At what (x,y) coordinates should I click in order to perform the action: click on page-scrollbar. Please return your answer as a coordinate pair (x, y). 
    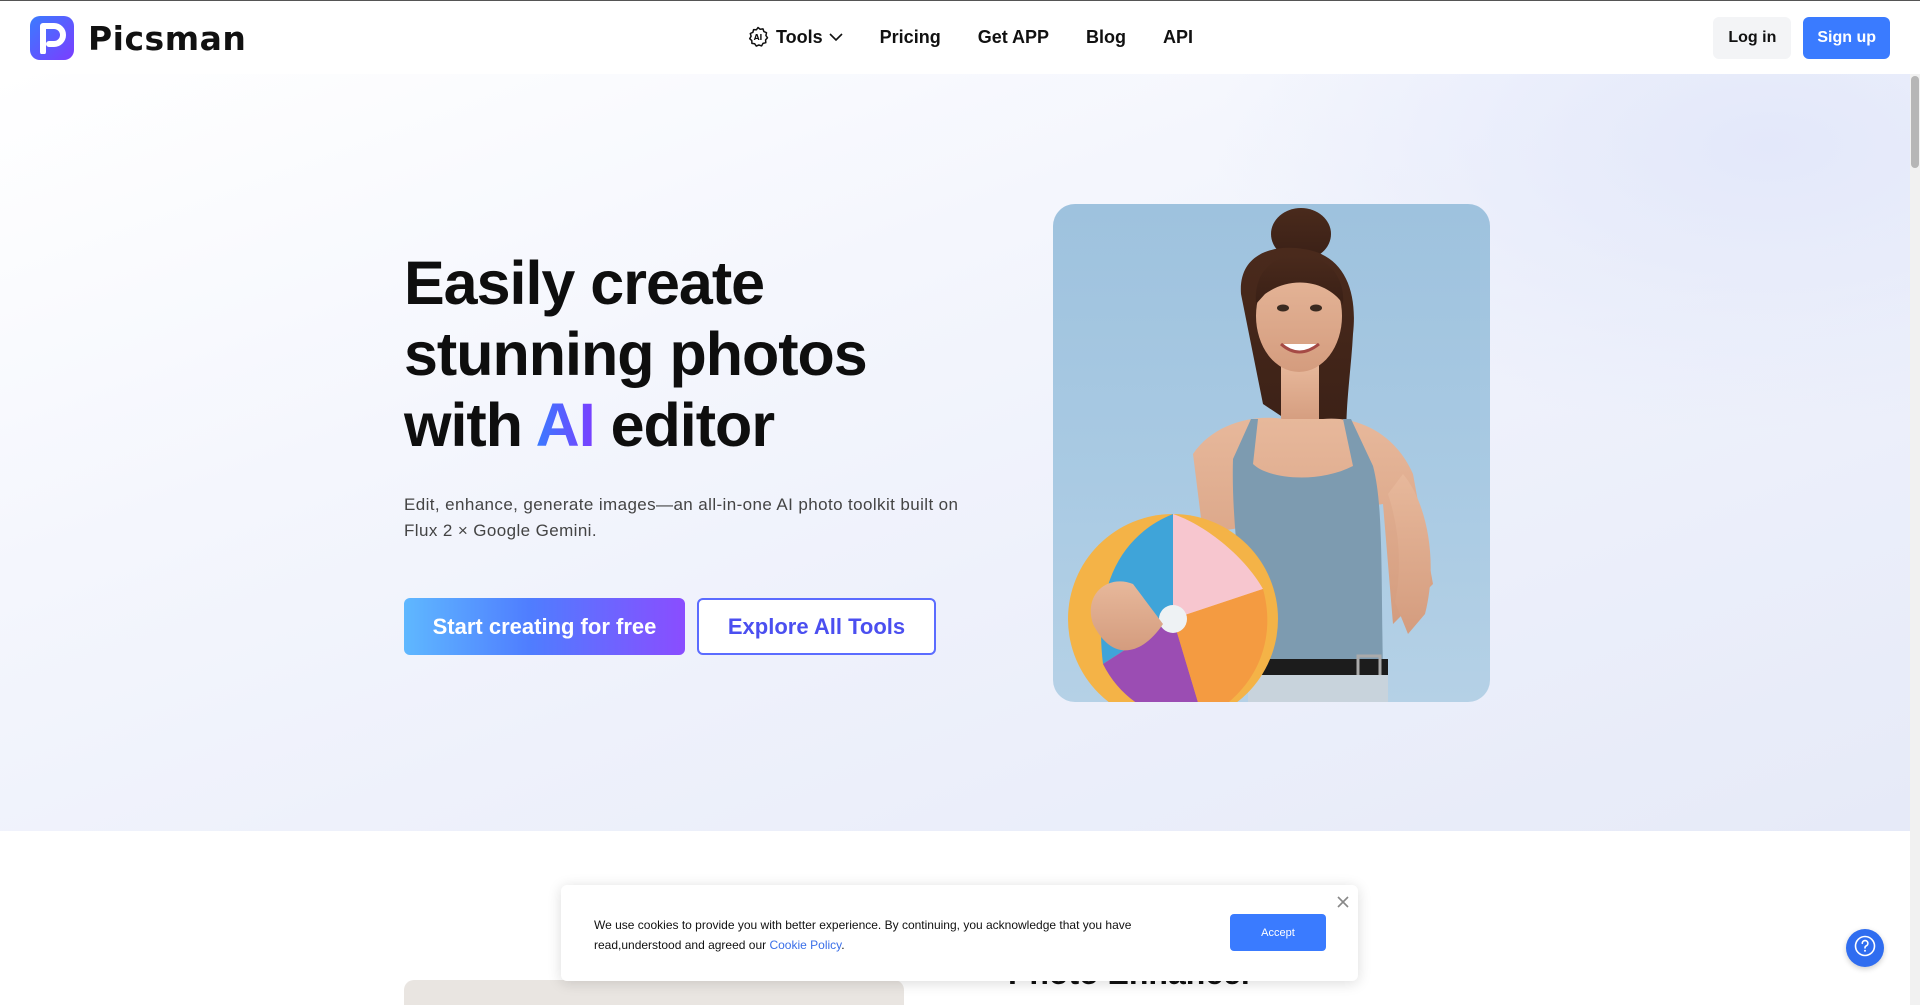
    Looking at the image, I should click on (1915, 539).